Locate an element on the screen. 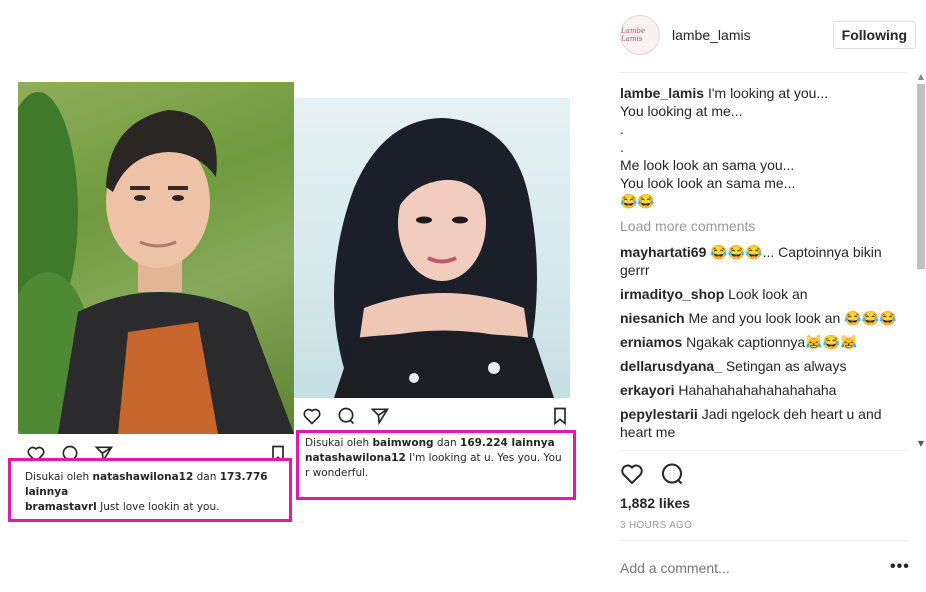  liked-count: 169.224 lainnya is located at coordinates (507, 443).